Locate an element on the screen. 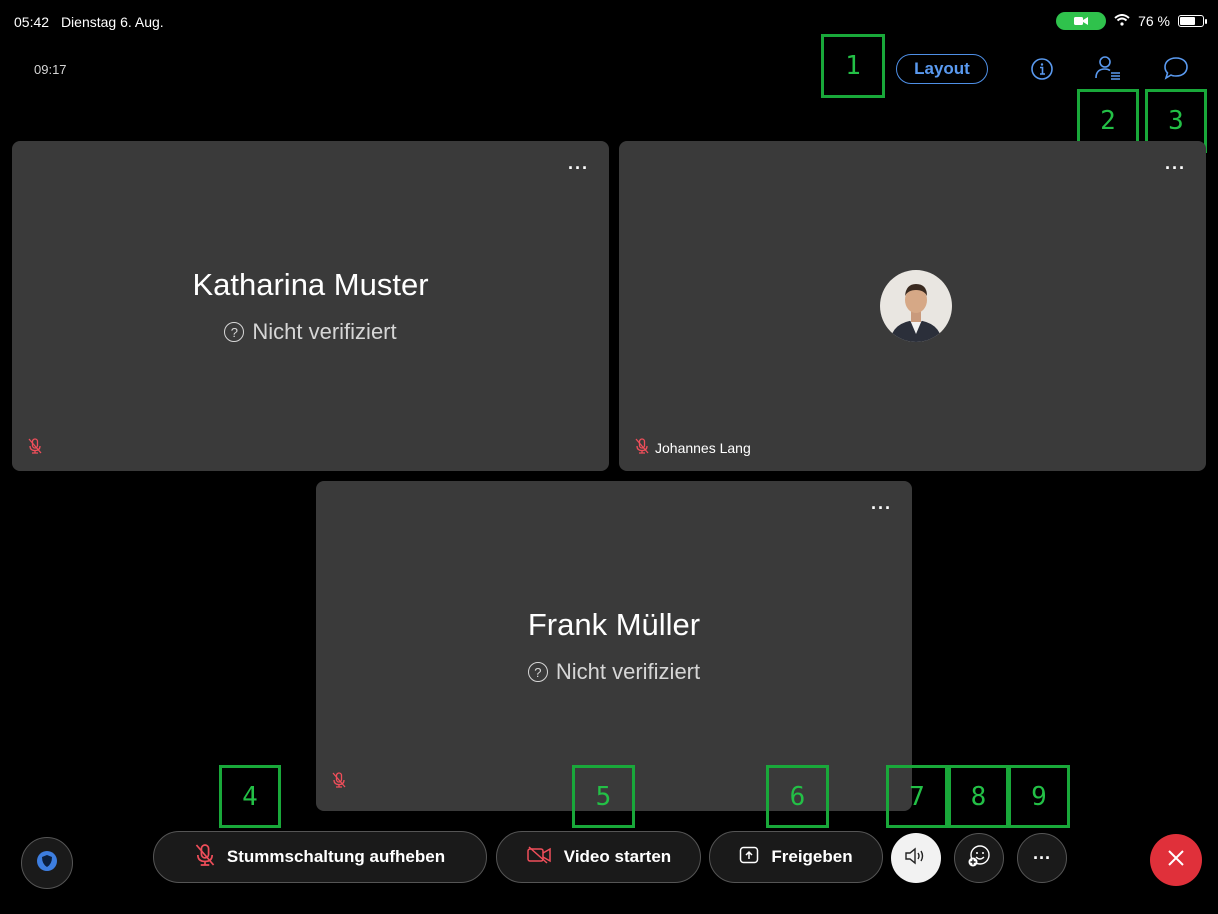 The height and width of the screenshot is (914, 1218). close-icon is located at coordinates (1176, 860).